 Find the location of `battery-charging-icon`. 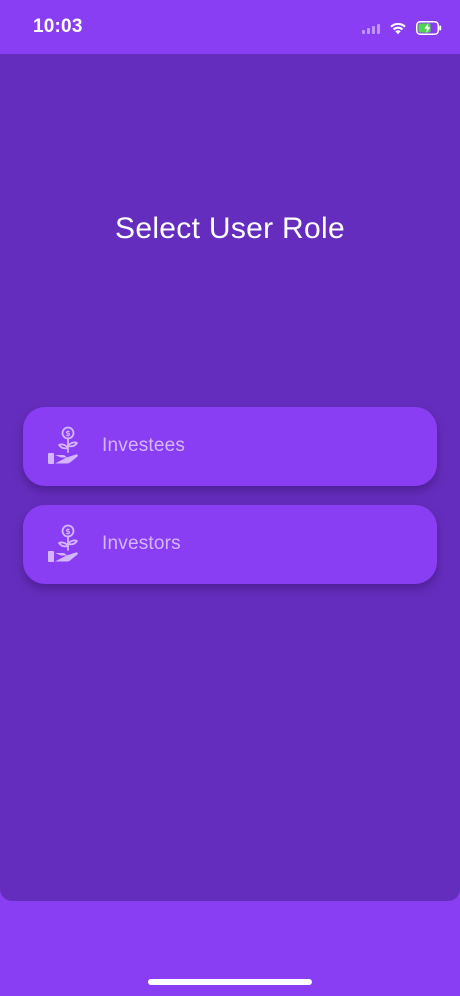

battery-charging-icon is located at coordinates (429, 28).